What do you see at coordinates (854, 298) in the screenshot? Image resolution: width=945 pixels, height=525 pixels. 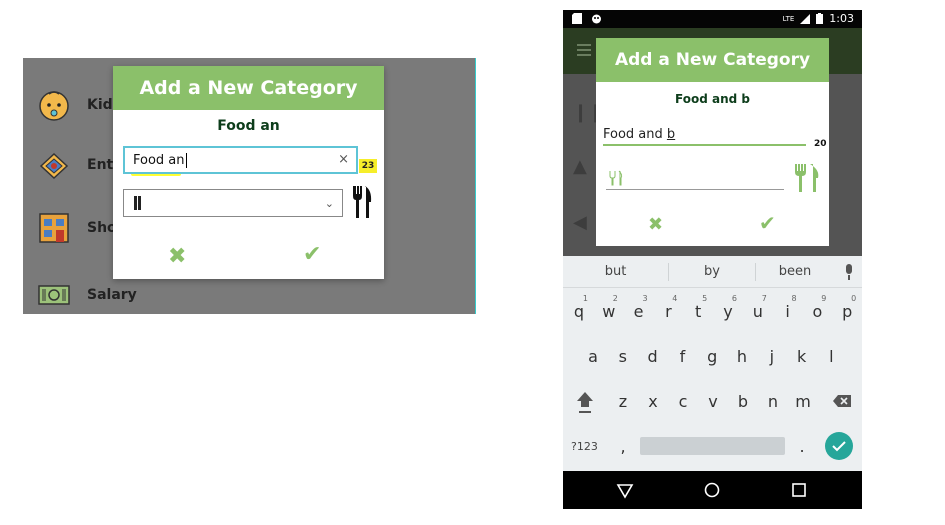 I see `key-digit-hint: 0` at bounding box center [854, 298].